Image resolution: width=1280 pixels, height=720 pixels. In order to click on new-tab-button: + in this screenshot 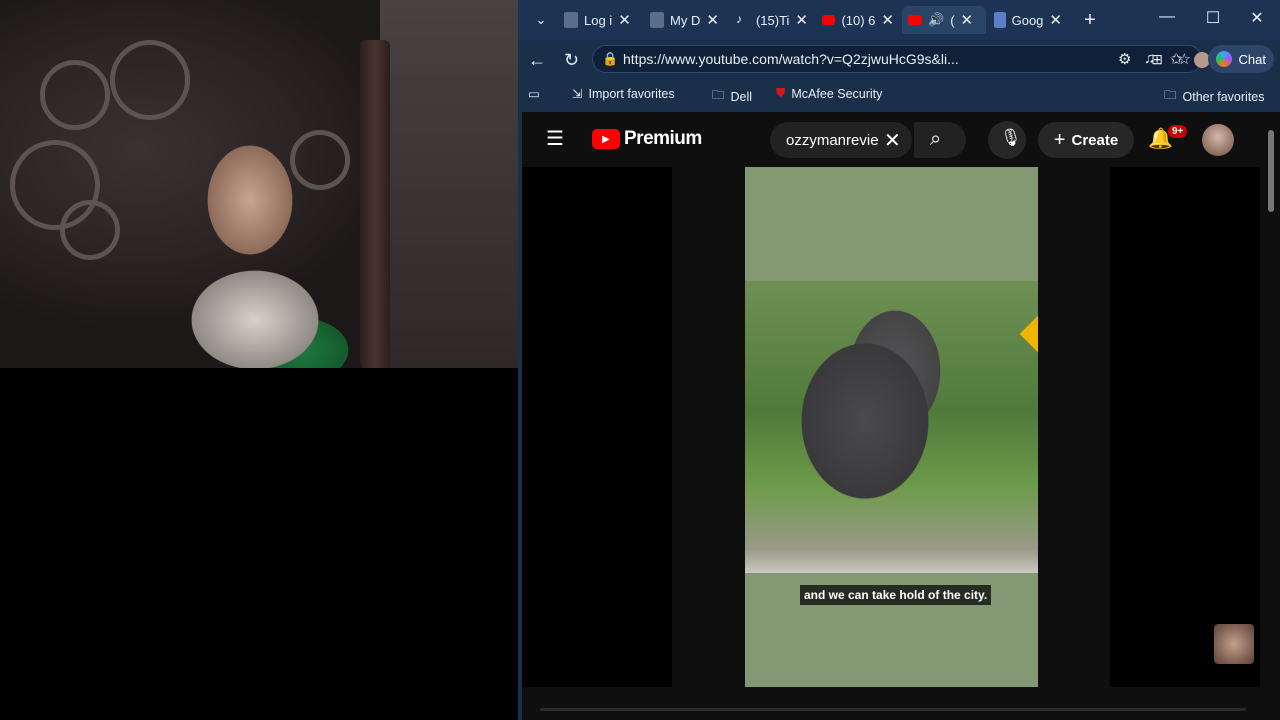, I will do `click(1090, 20)`.